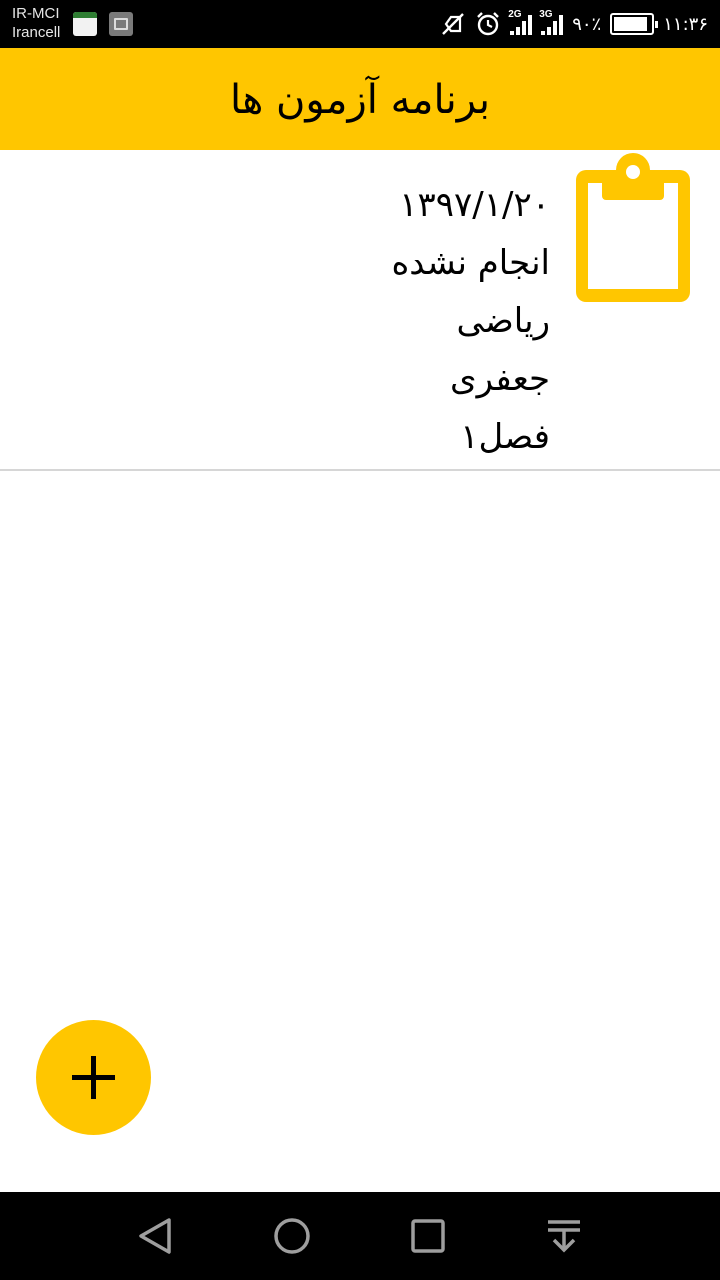 The width and height of the screenshot is (720, 1280). What do you see at coordinates (85, 24) in the screenshot?
I see `notification-app-icon` at bounding box center [85, 24].